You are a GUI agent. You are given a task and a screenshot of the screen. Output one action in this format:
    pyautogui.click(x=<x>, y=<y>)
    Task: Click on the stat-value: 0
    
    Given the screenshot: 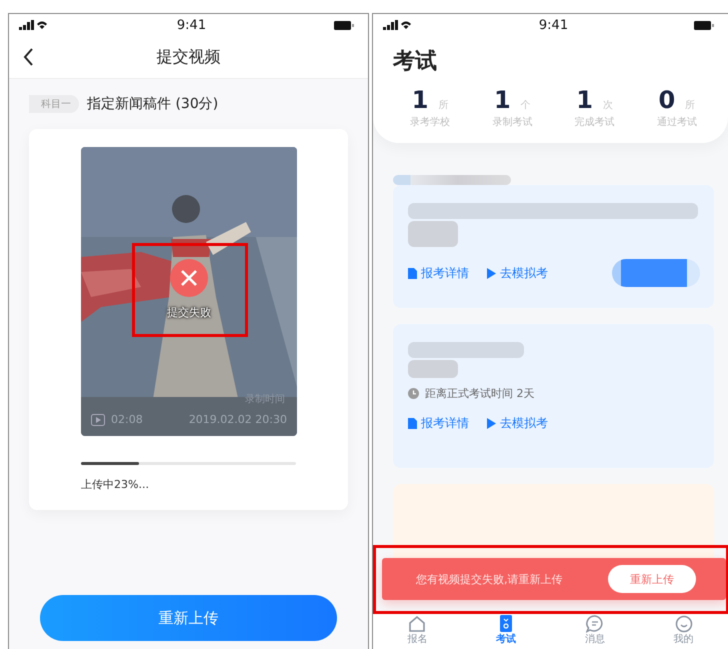 What is the action you would take?
    pyautogui.click(x=667, y=100)
    